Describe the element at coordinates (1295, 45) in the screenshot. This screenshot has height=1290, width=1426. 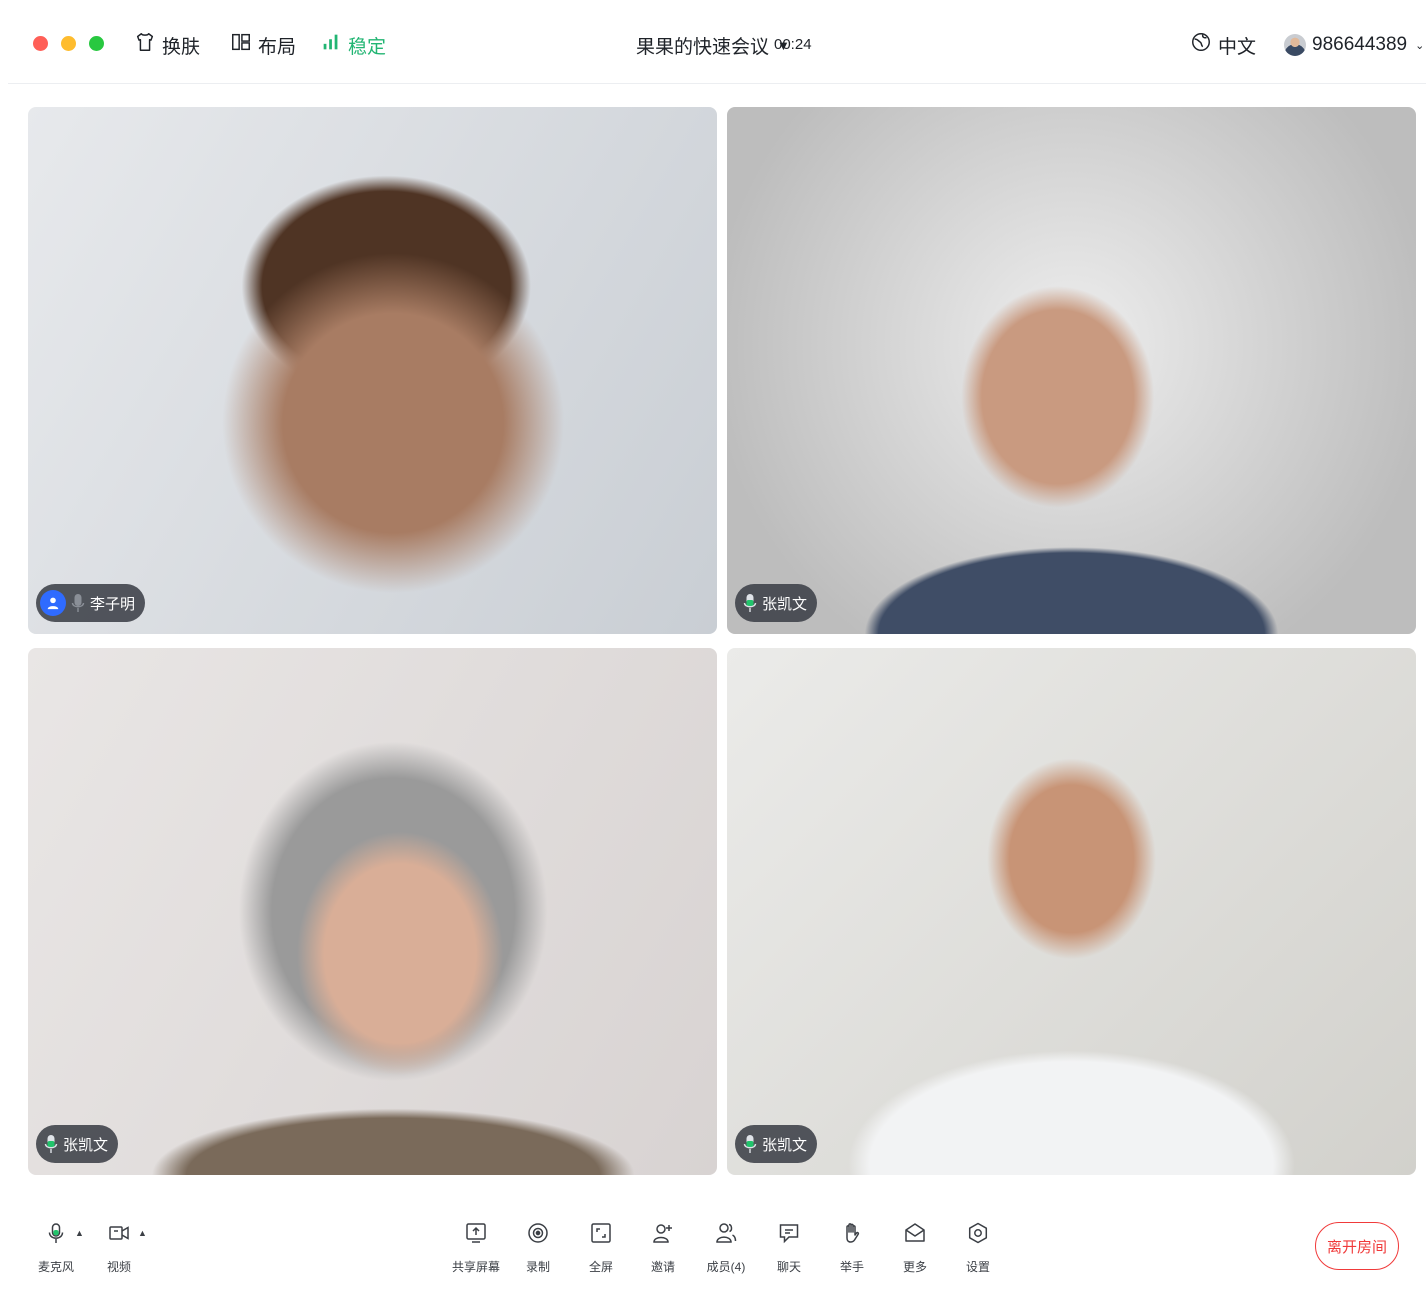
I see `avatar` at that location.